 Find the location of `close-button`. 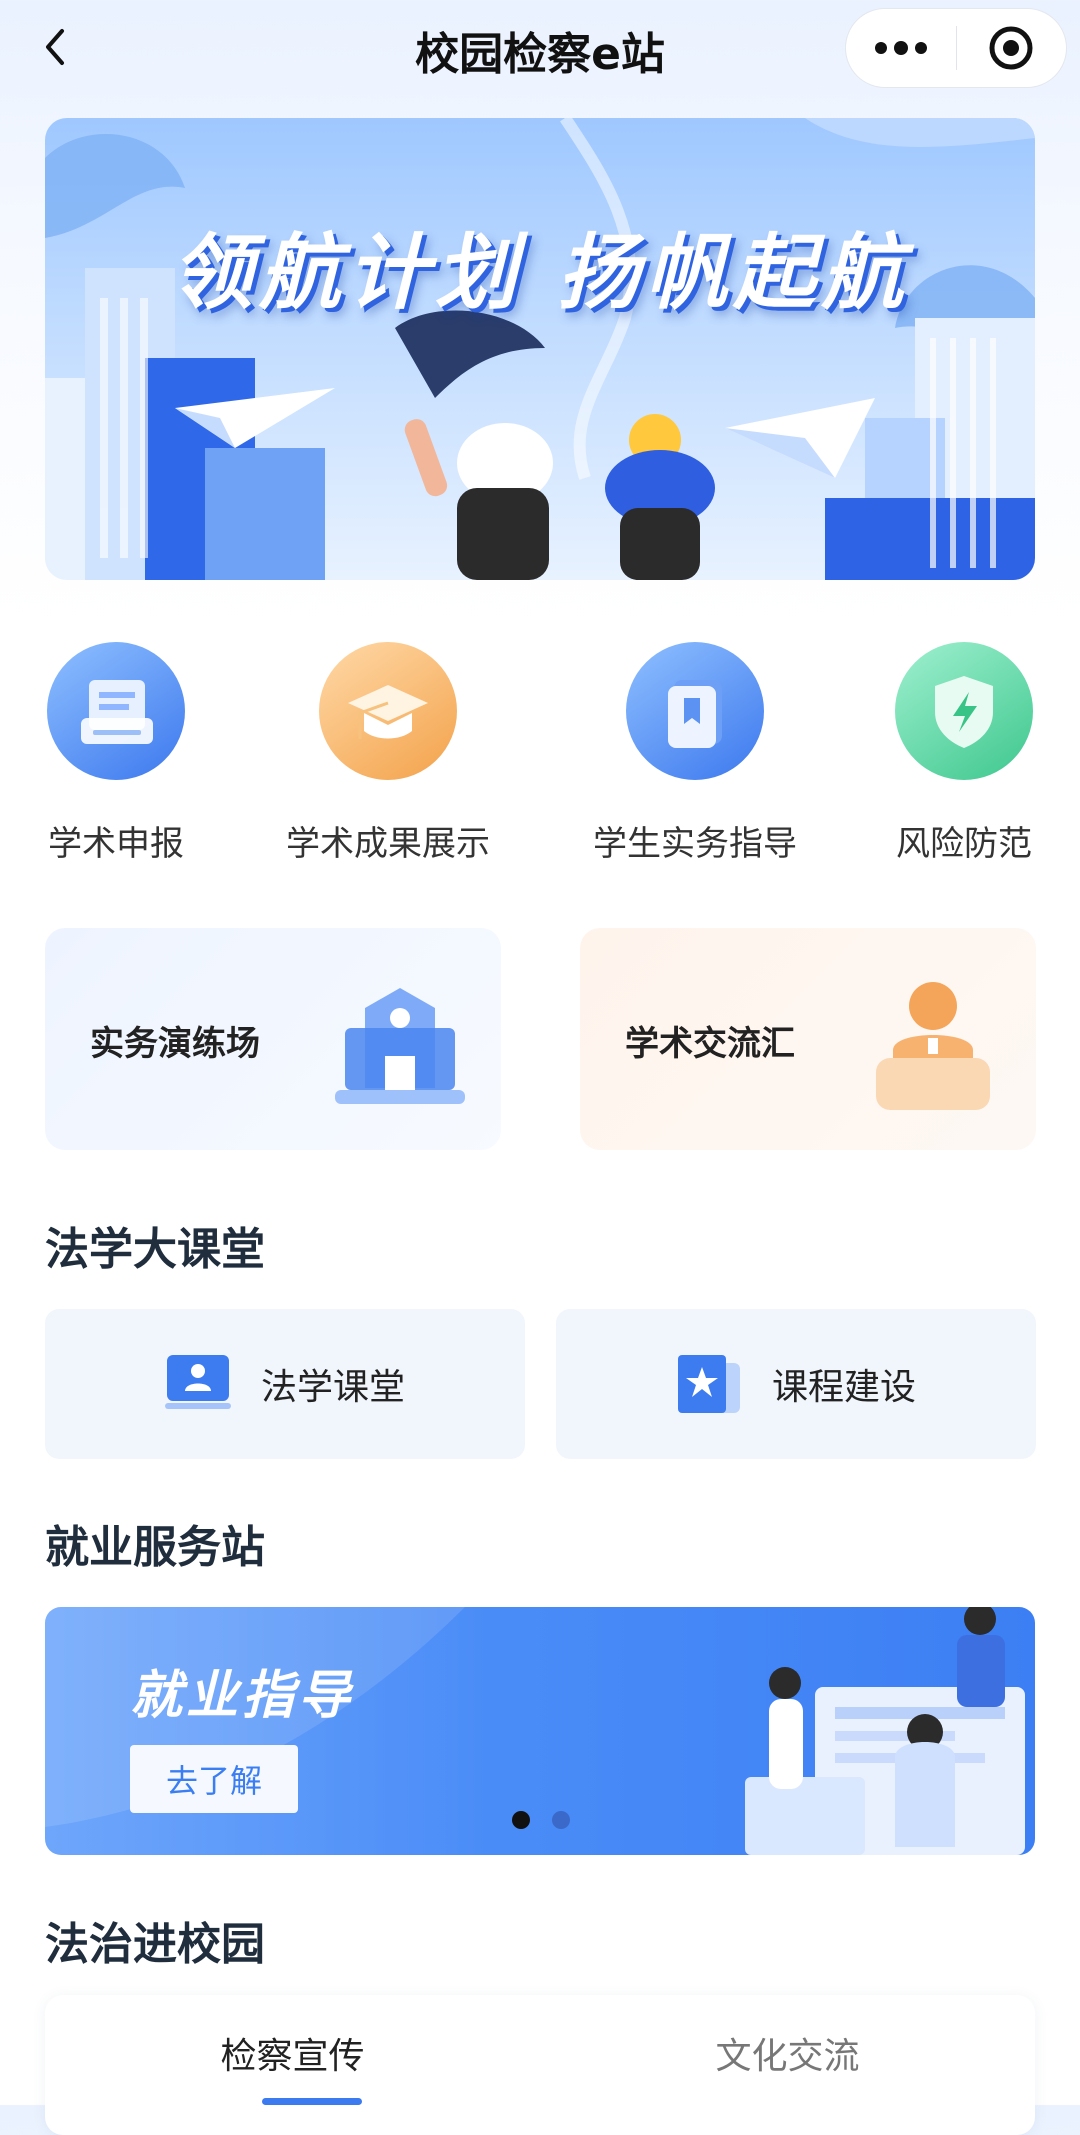

close-button is located at coordinates (1012, 48).